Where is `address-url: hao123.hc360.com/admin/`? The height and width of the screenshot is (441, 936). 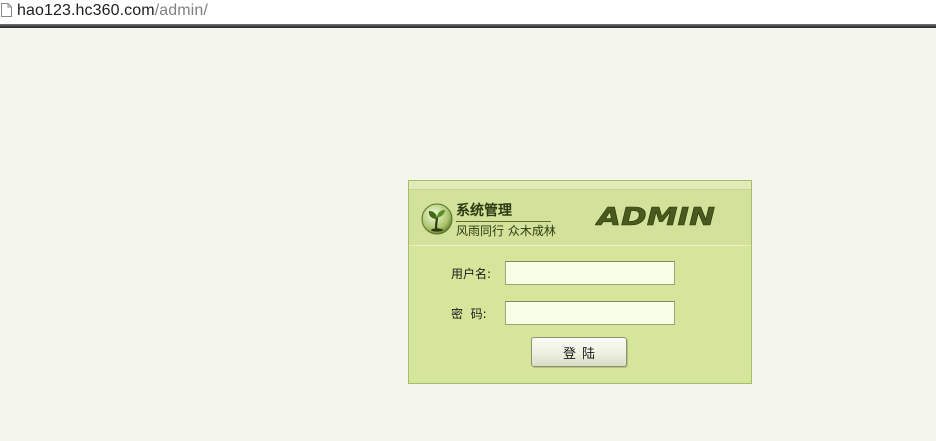 address-url: hao123.hc360.com/admin/ is located at coordinates (112, 11).